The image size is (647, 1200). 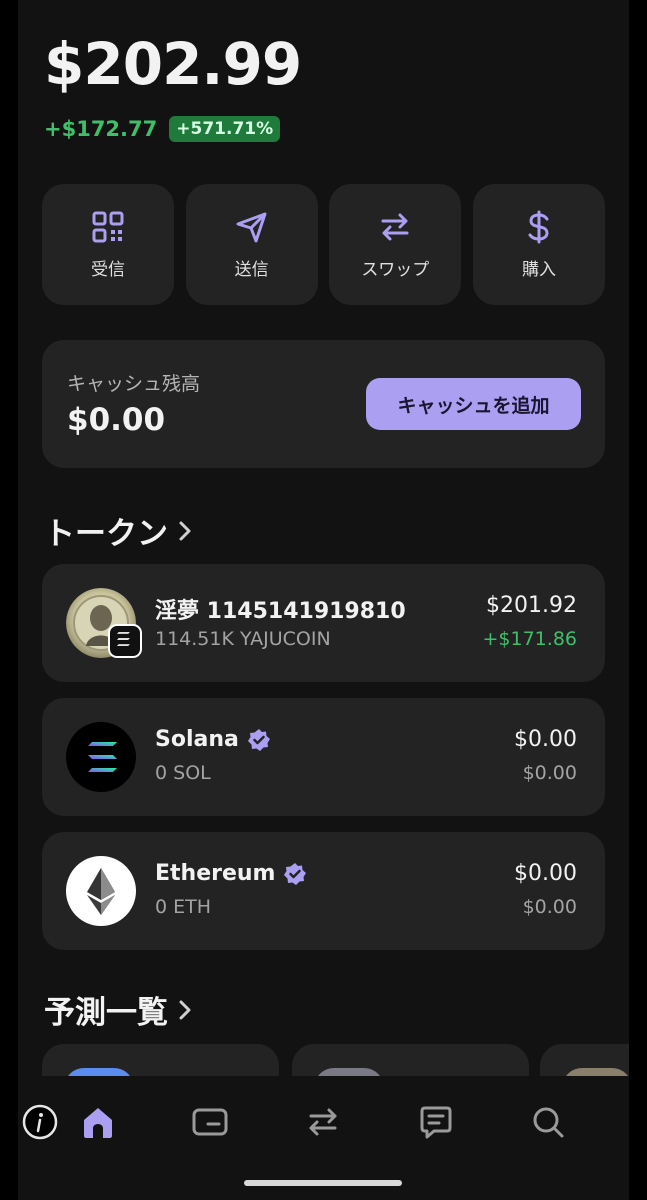 I want to click on nav-search, so click(x=548, y=1122).